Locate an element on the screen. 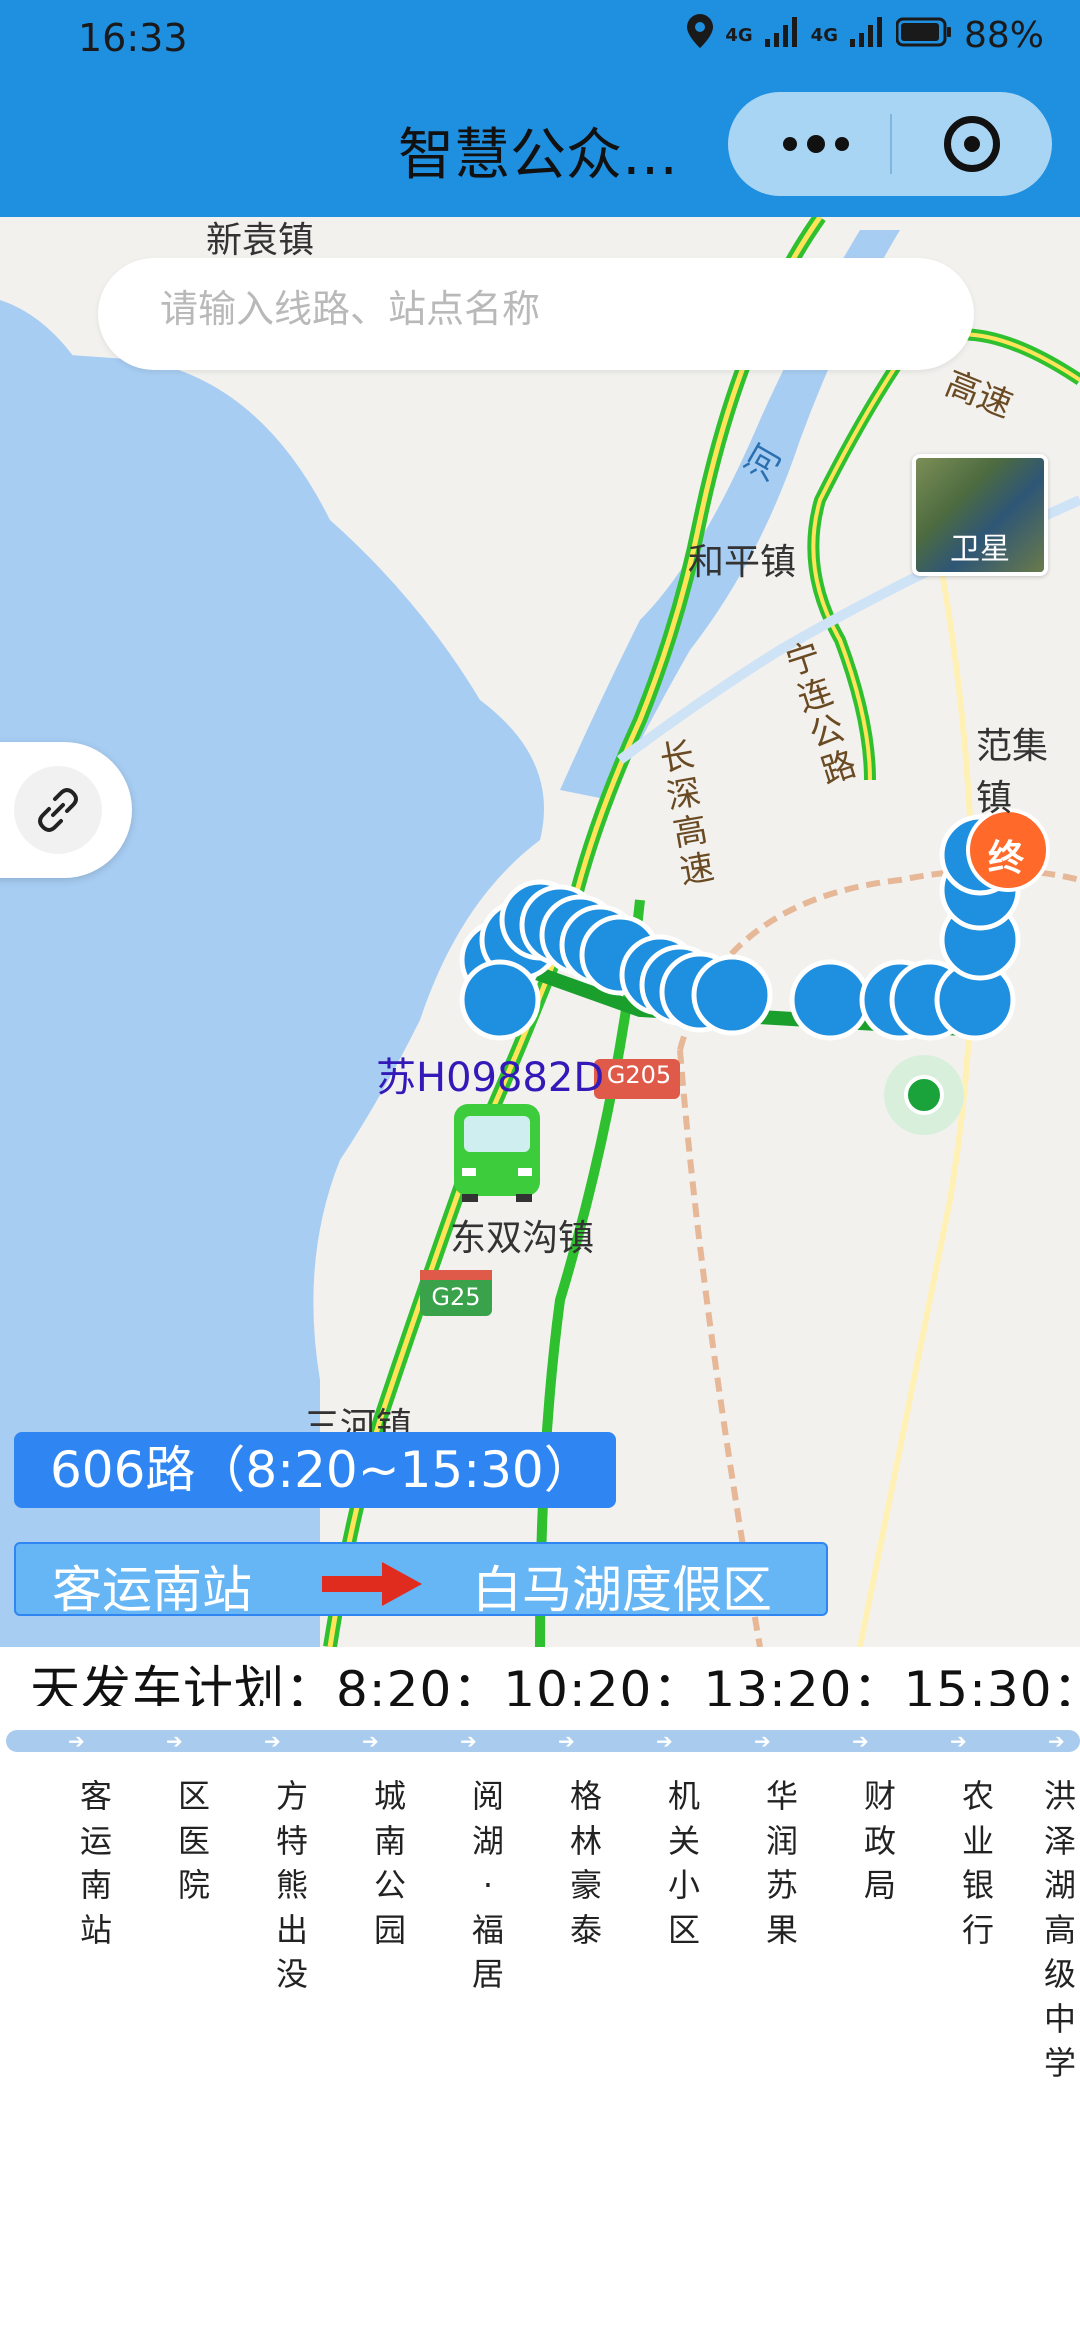 The height and width of the screenshot is (2340, 1080). search-bar is located at coordinates (536, 314).